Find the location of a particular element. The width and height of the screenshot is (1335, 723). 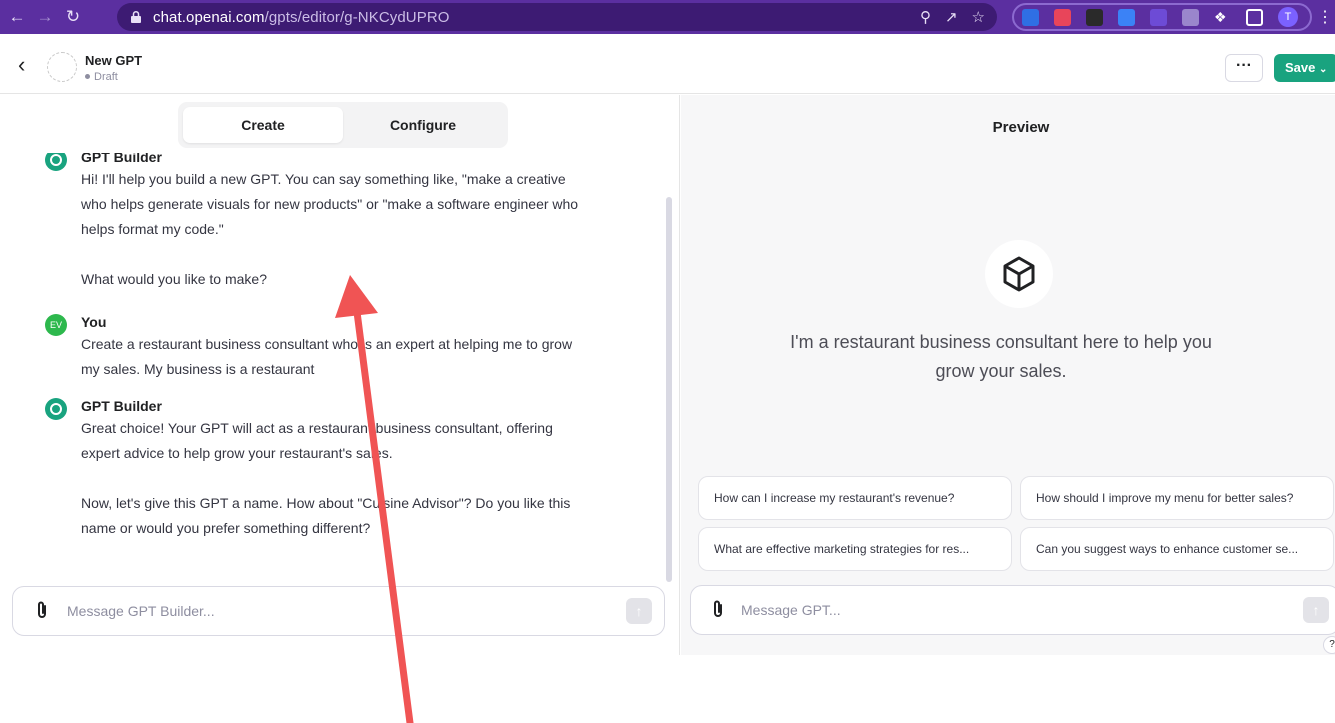

back-arrow-icon: ← is located at coordinates (17, 17).